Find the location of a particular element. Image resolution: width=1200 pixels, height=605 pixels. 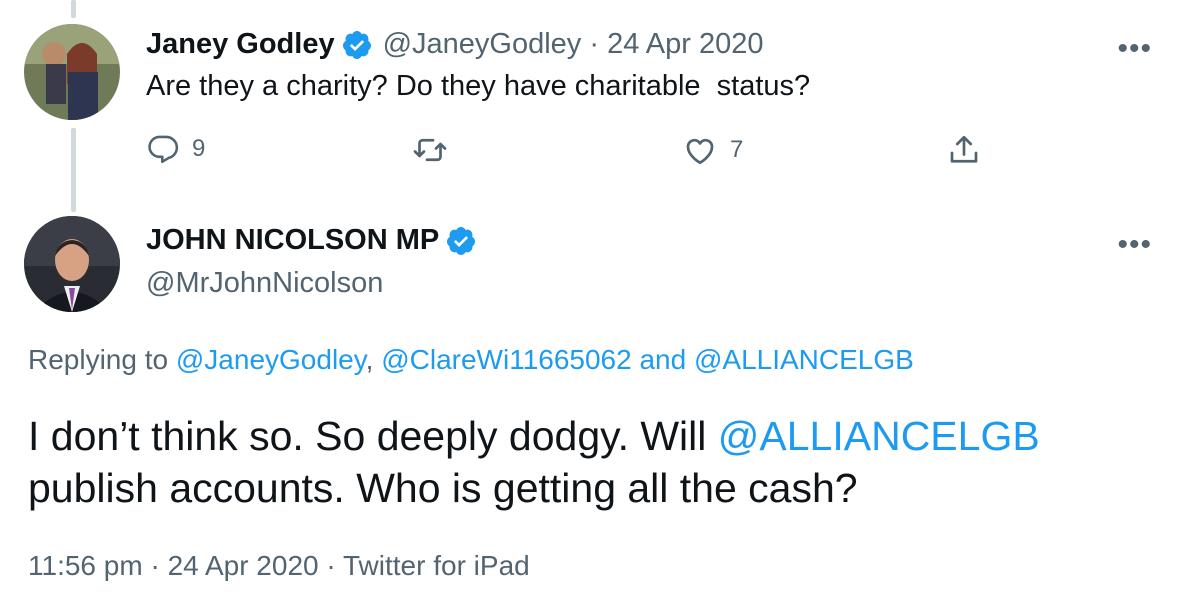

share-icon is located at coordinates (964, 150).